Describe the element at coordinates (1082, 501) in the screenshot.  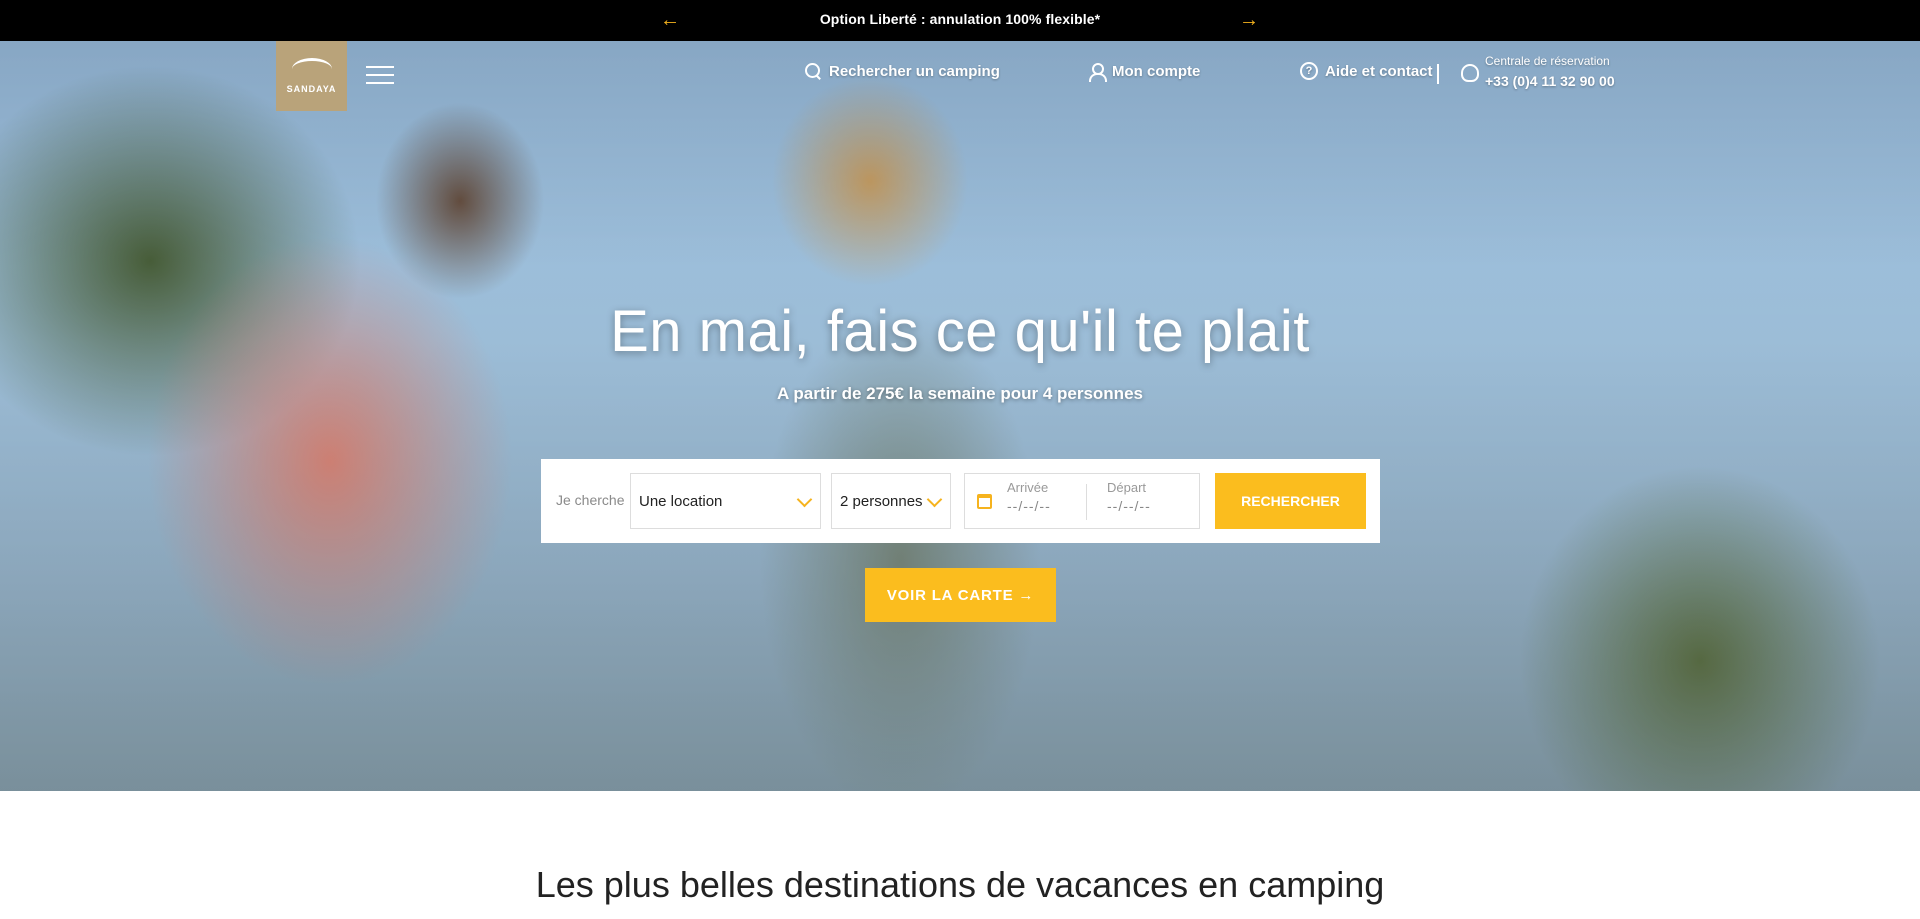
I see `date-range-picker: Arrivée --/--/-- Départ --/--/--` at that location.